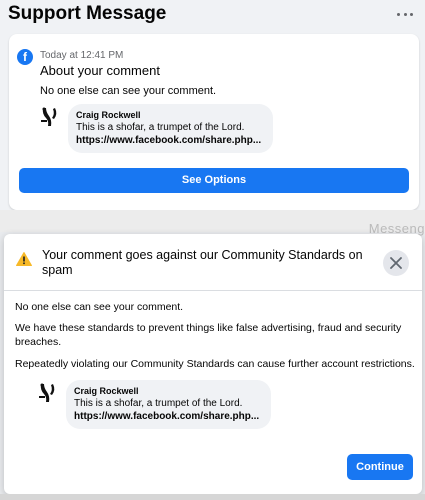  I want to click on more-options-icon, so click(405, 14).